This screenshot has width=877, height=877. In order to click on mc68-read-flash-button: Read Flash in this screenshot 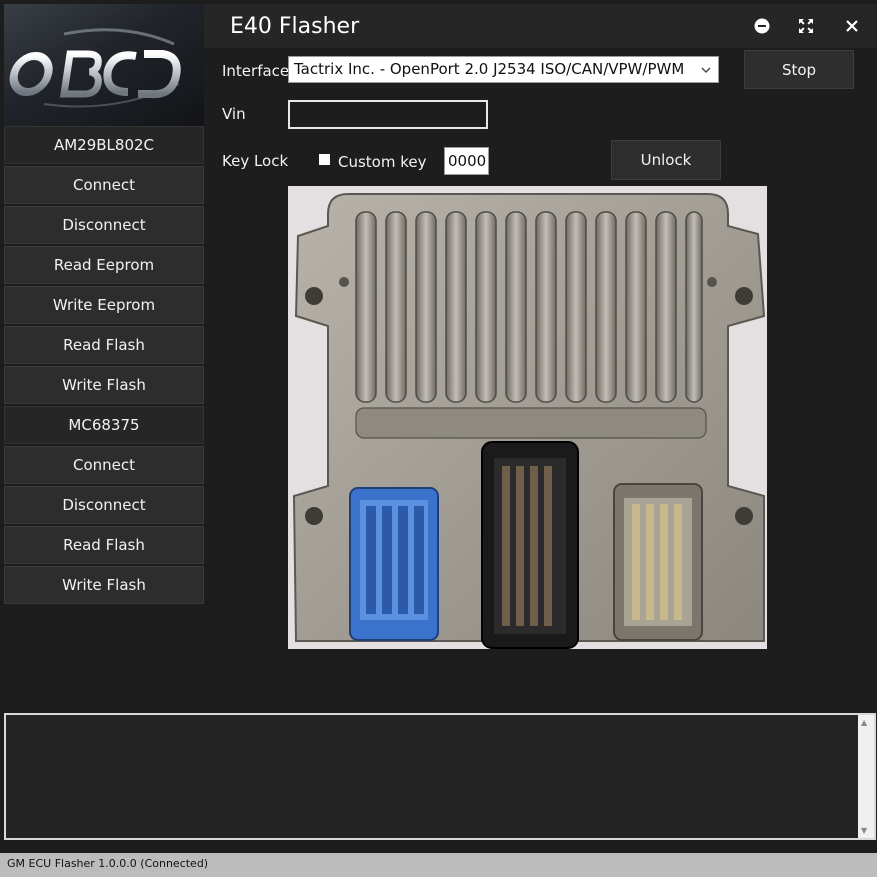, I will do `click(104, 545)`.